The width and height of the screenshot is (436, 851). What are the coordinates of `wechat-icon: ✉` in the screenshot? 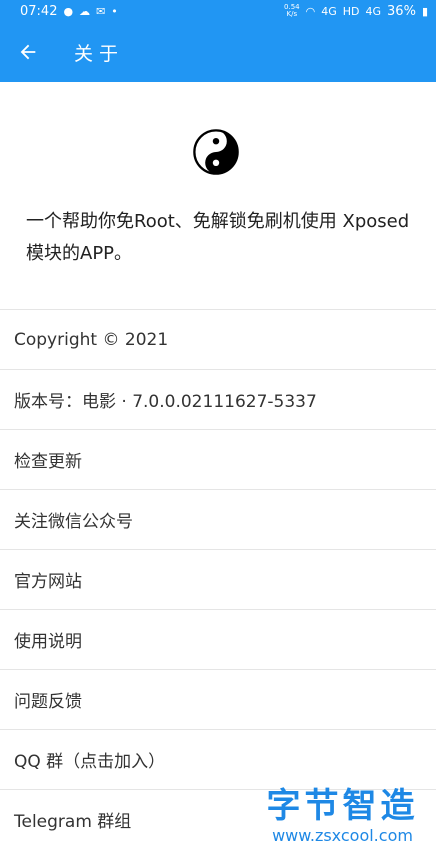 It's located at (101, 11).